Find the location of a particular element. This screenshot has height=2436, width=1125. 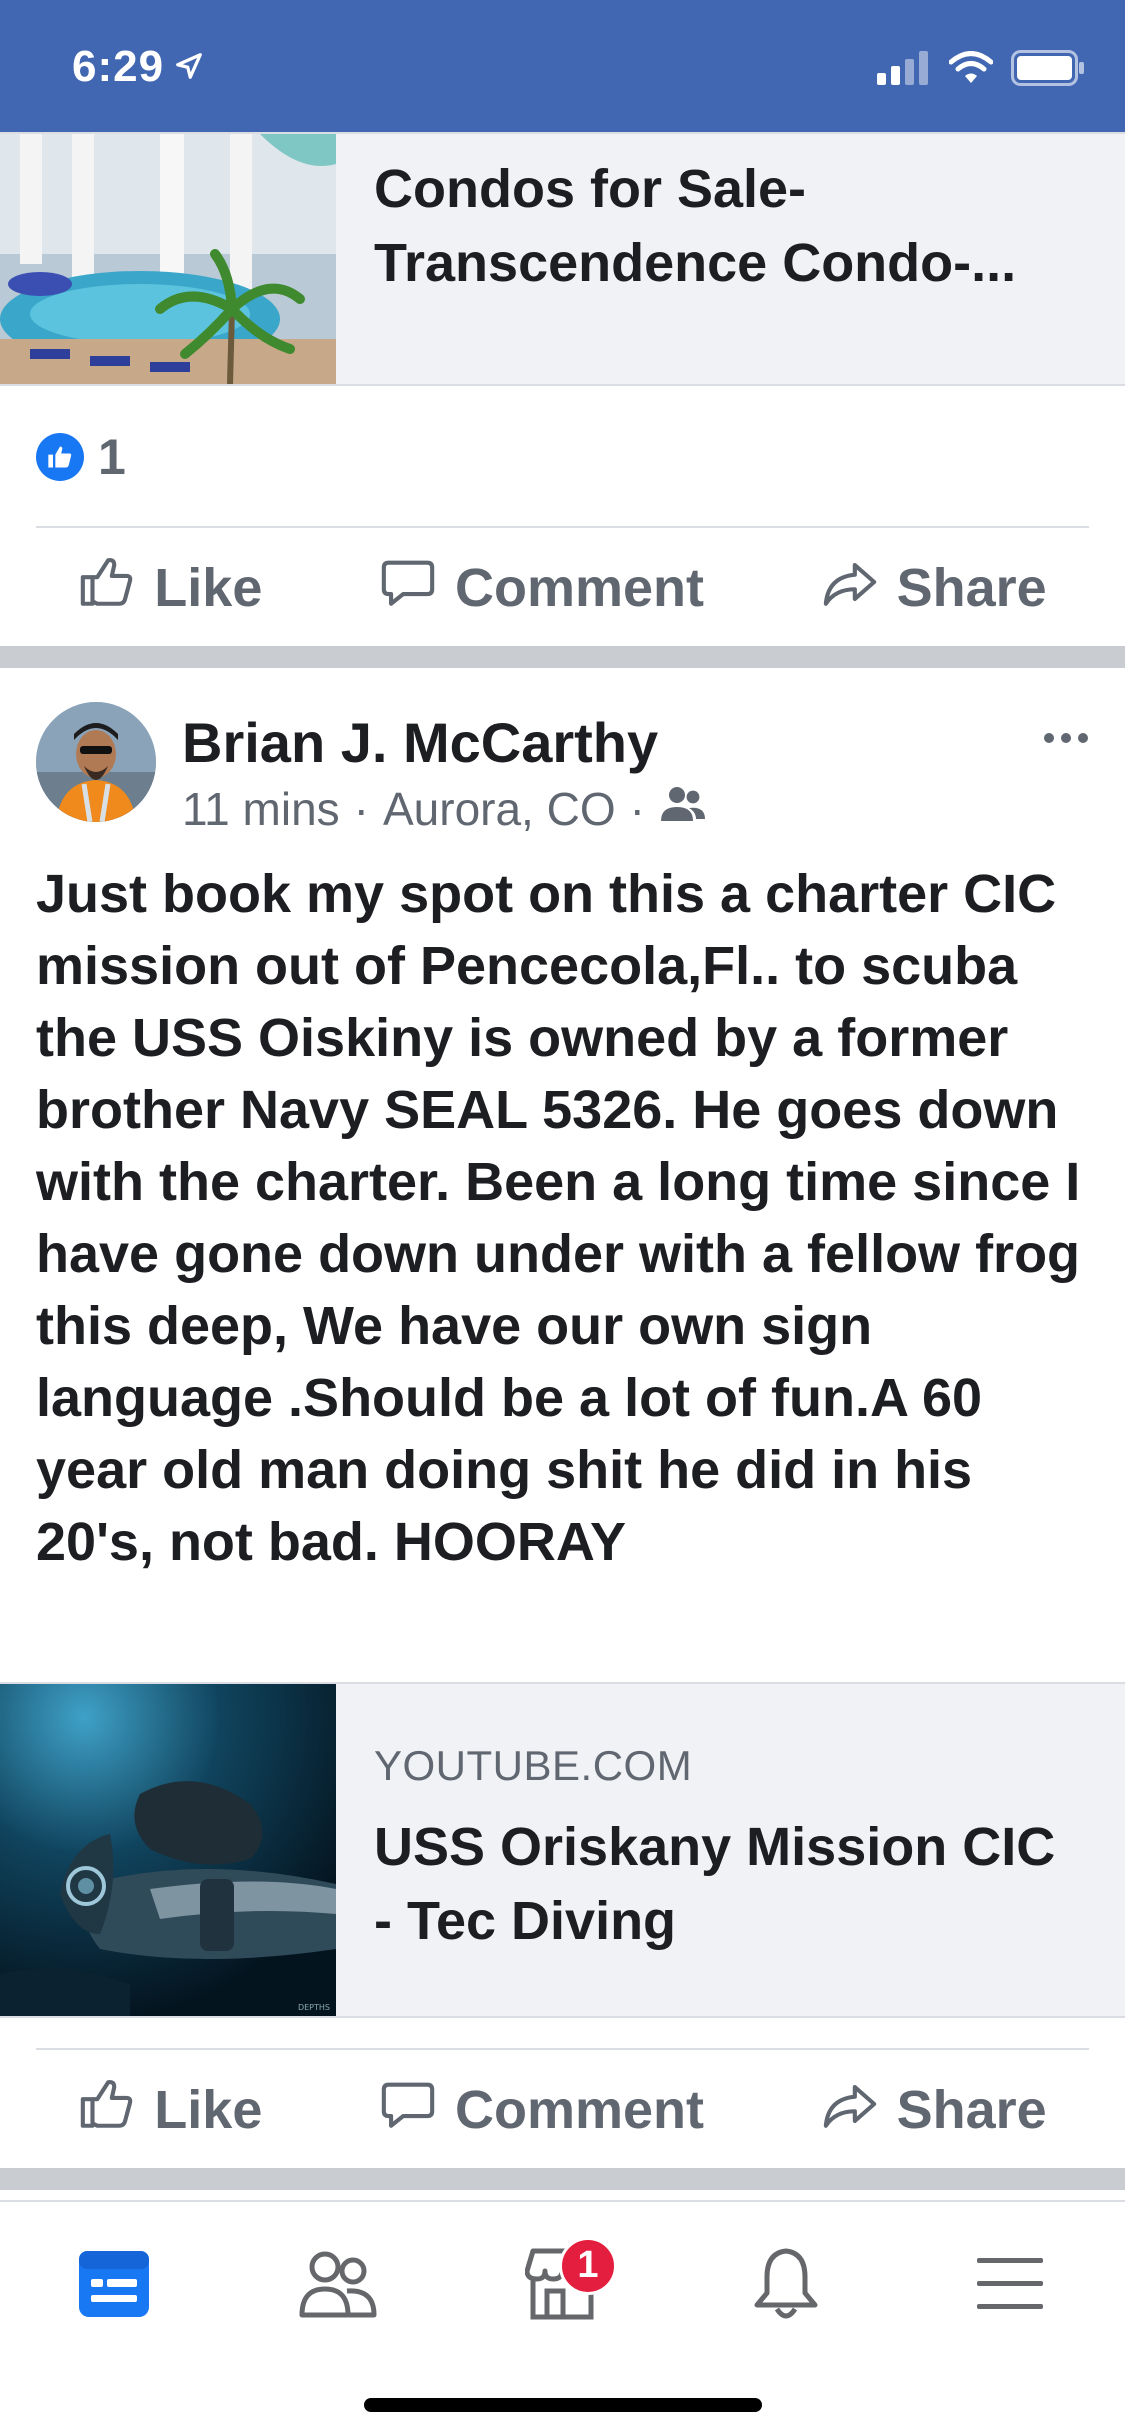

like-reaction-icon is located at coordinates (60, 457).